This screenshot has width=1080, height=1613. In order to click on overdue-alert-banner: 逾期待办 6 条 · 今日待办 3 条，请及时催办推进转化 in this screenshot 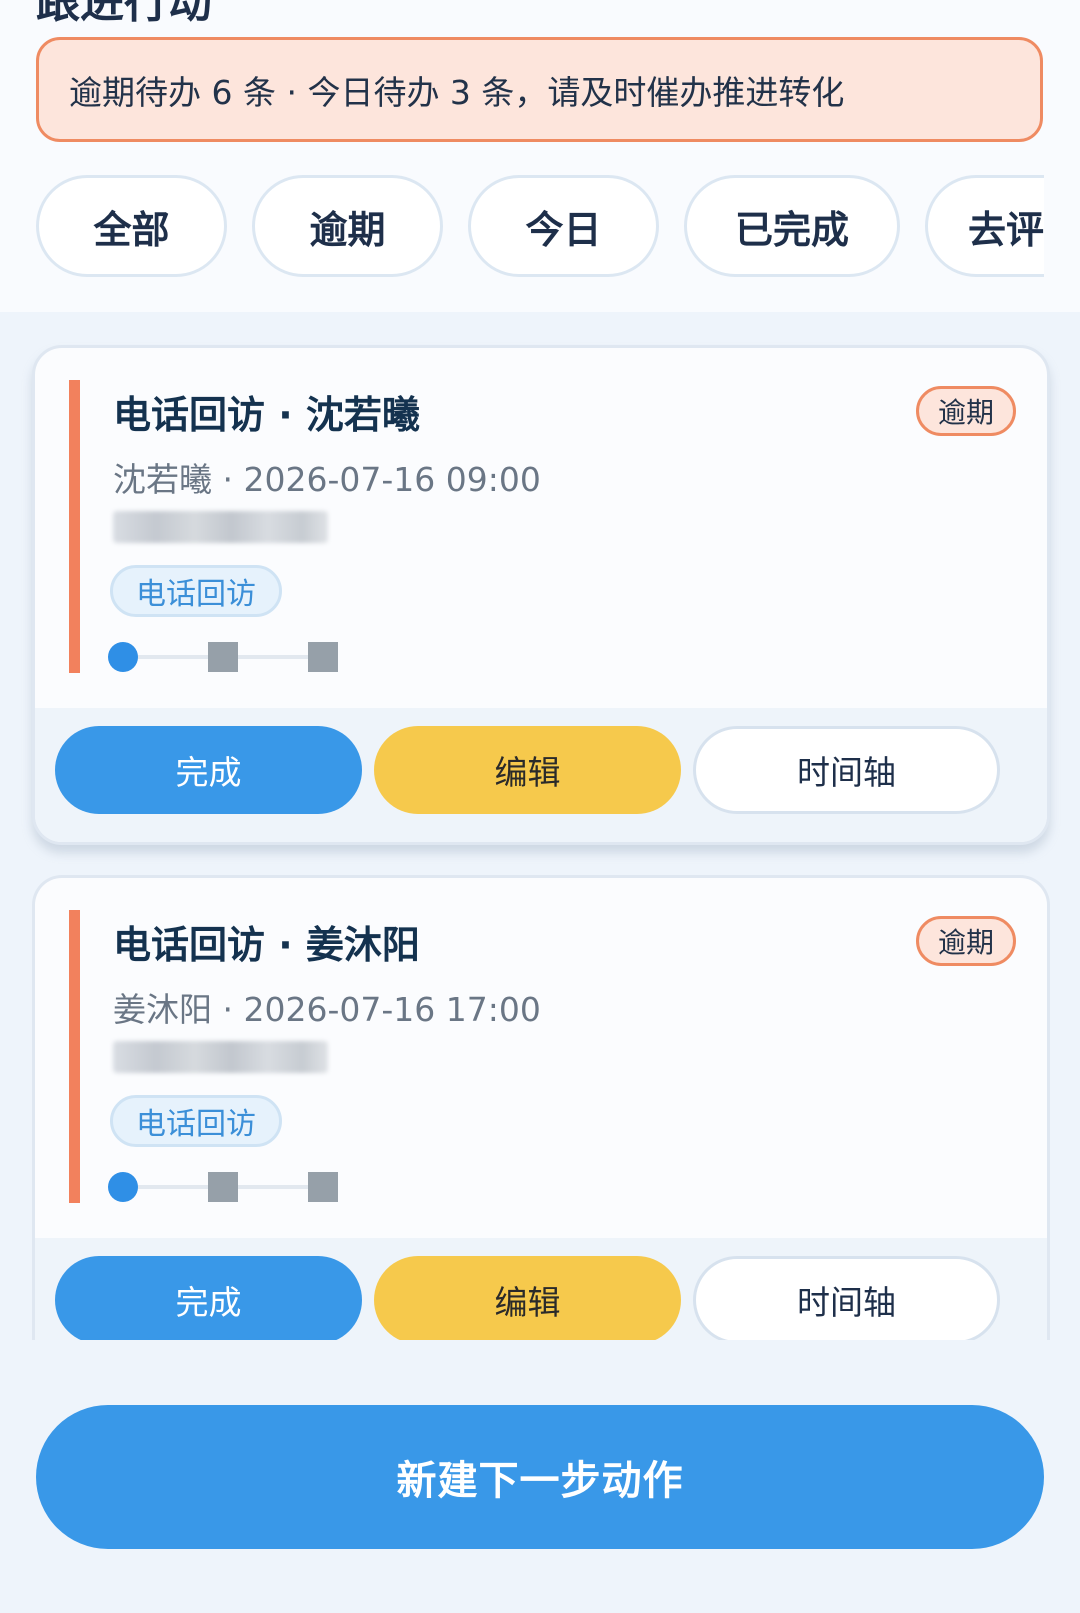, I will do `click(539, 89)`.